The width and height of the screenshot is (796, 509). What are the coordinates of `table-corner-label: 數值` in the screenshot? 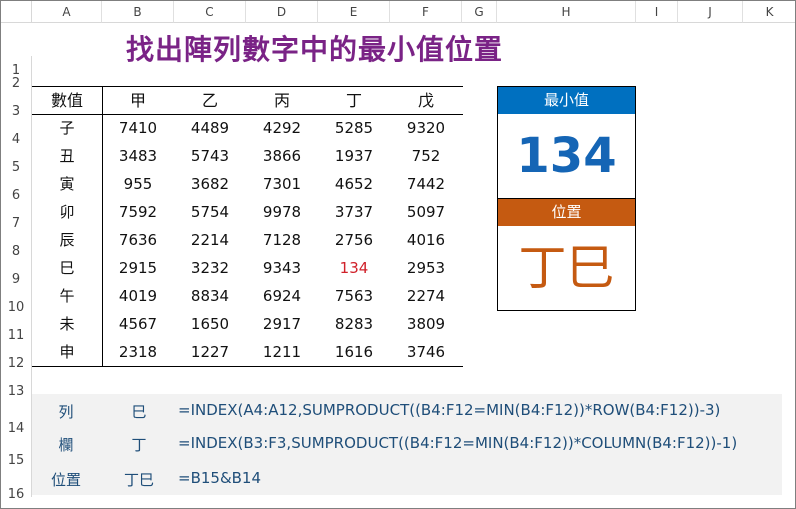 It's located at (66, 100).